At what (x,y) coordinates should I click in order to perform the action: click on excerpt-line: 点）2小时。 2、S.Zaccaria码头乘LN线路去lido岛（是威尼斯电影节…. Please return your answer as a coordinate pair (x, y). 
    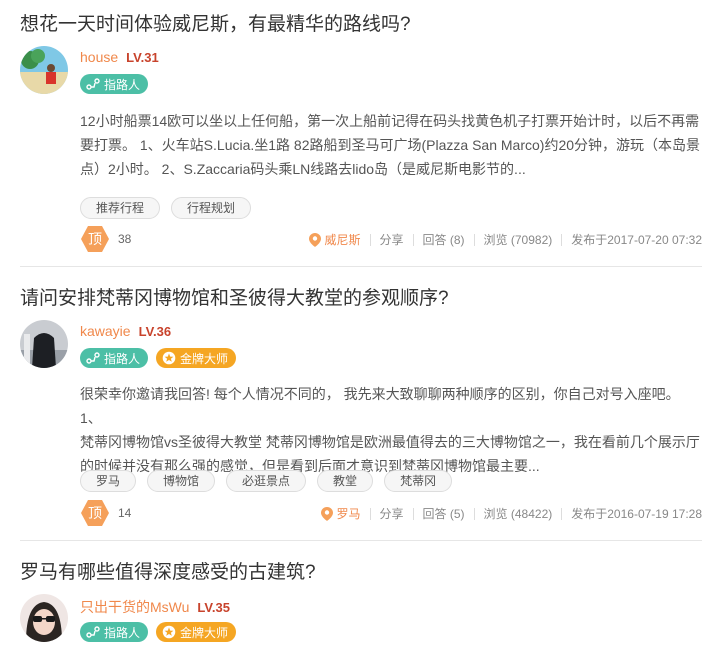
    Looking at the image, I should click on (303, 169).